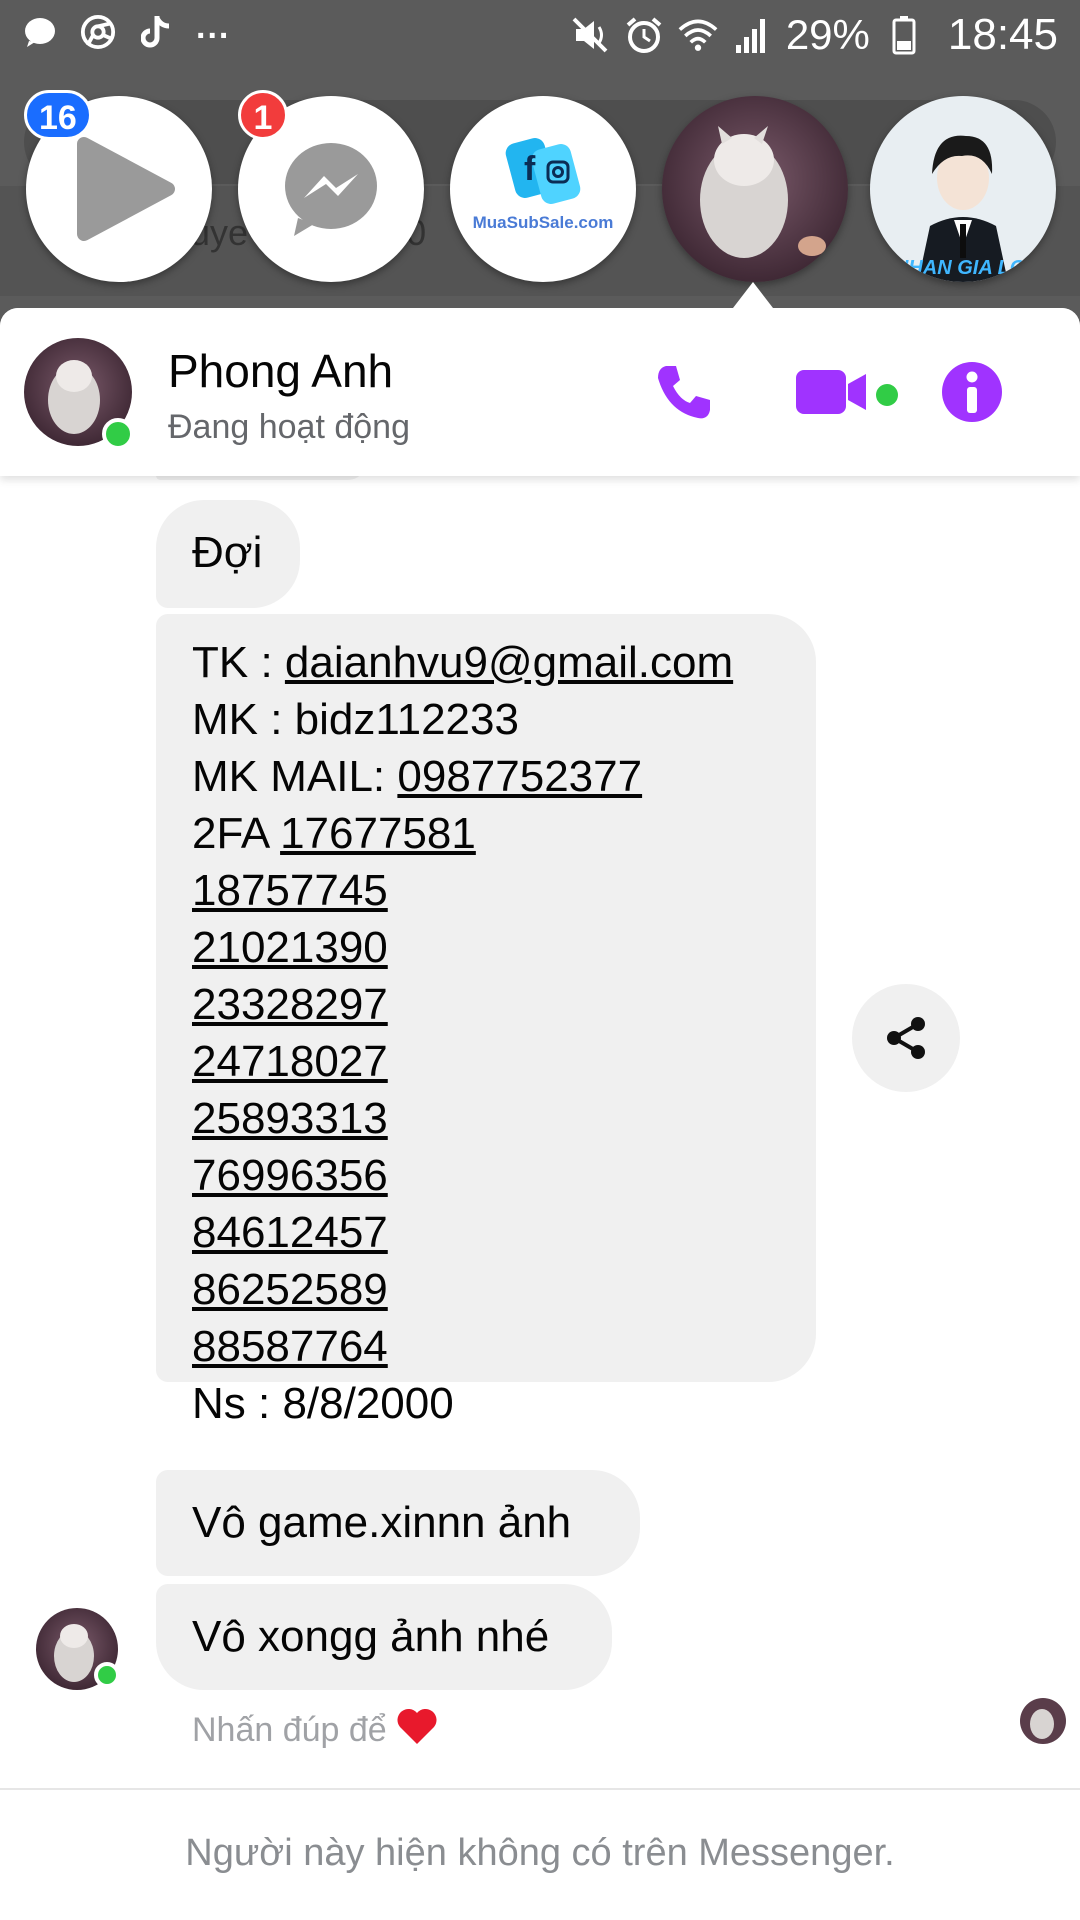 The image size is (1080, 1920). I want to click on unread-badge-messenger: 1, so click(263, 115).